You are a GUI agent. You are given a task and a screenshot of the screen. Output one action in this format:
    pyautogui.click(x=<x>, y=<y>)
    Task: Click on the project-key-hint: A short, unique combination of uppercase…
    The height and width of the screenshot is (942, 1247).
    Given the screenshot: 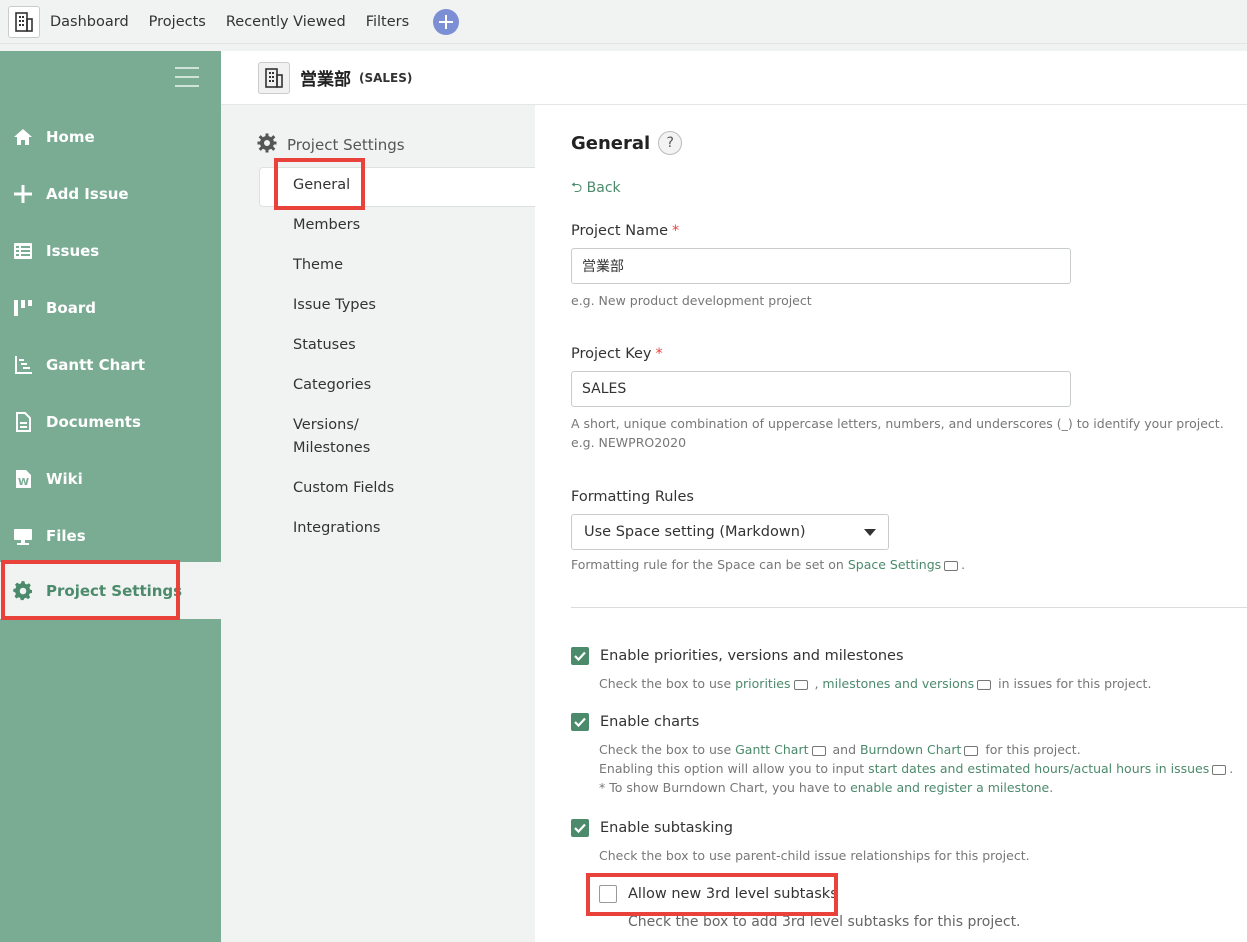 What is the action you would take?
    pyautogui.click(x=897, y=433)
    